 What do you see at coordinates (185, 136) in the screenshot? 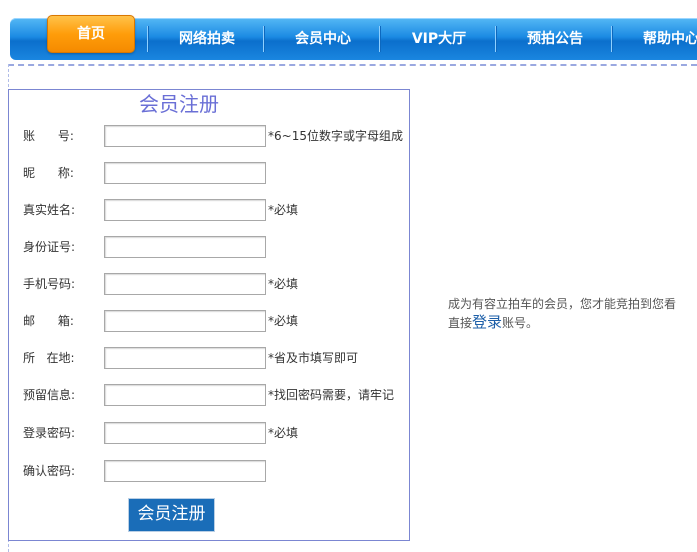
I see `account-input` at bounding box center [185, 136].